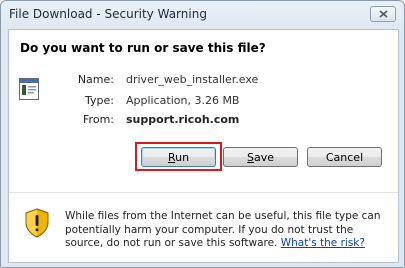 The image size is (405, 268). I want to click on close-icon, so click(383, 14).